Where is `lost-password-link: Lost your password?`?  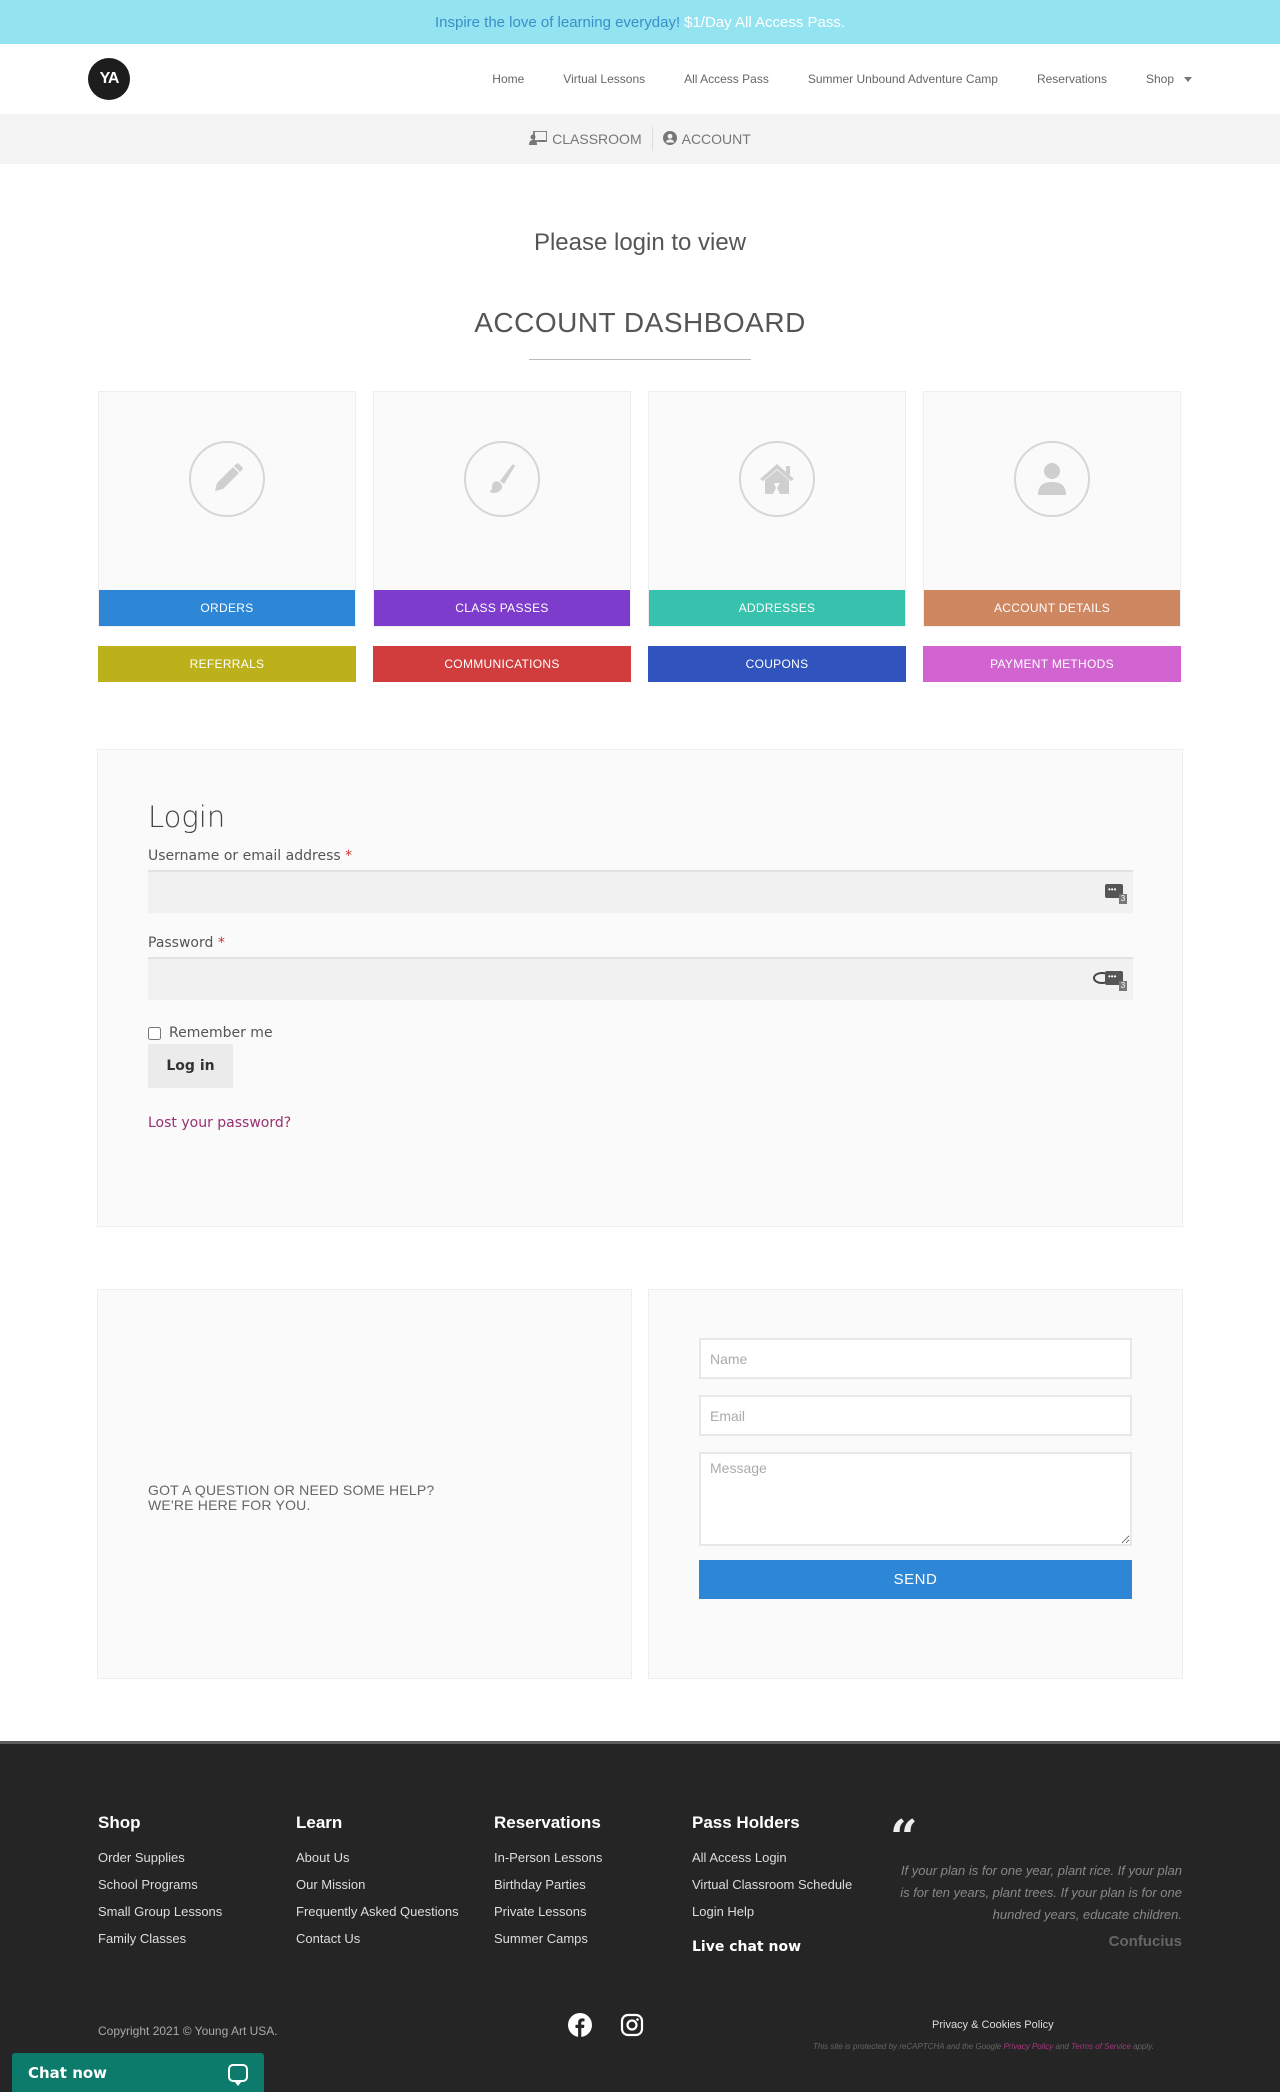 lost-password-link: Lost your password? is located at coordinates (640, 1123).